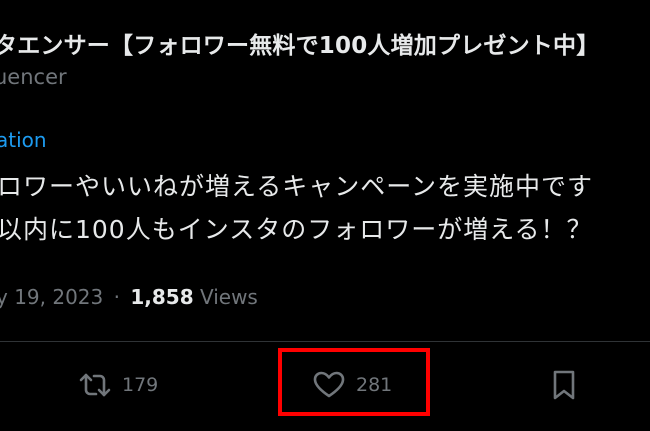 Image resolution: width=650 pixels, height=431 pixels. I want to click on views-label: Views, so click(228, 297).